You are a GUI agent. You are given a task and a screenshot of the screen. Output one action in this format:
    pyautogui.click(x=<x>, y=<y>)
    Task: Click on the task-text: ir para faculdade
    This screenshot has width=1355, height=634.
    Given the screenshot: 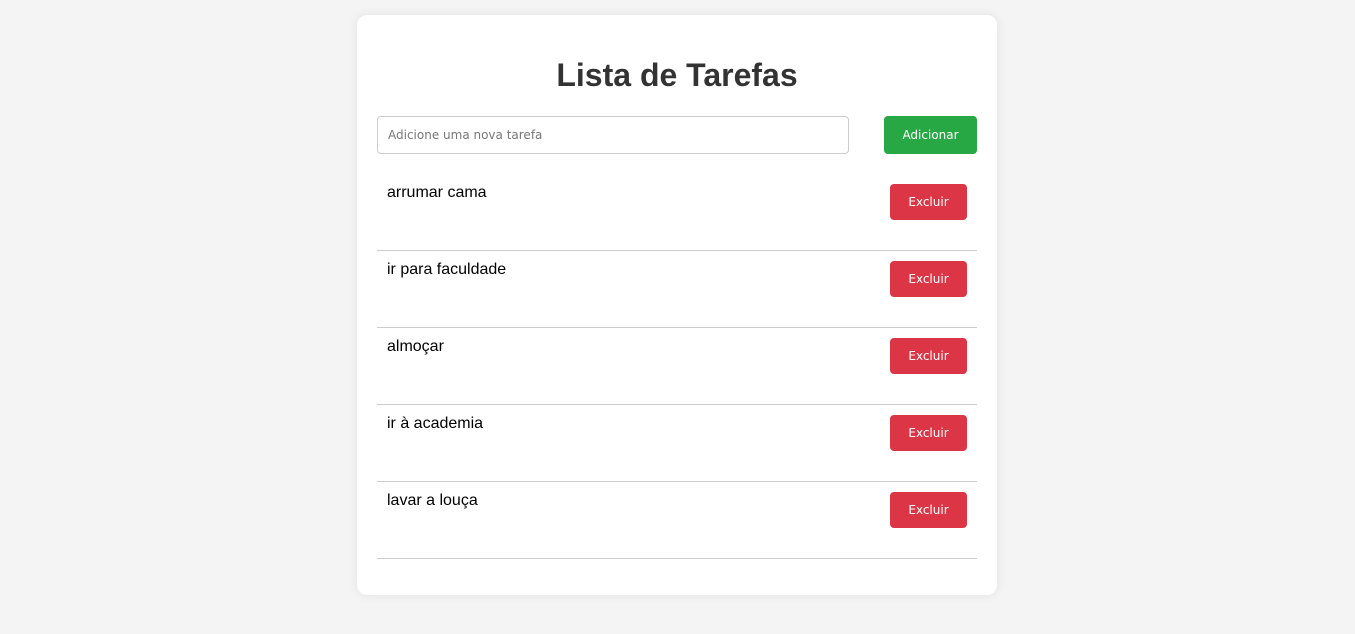 What is the action you would take?
    pyautogui.click(x=447, y=269)
    